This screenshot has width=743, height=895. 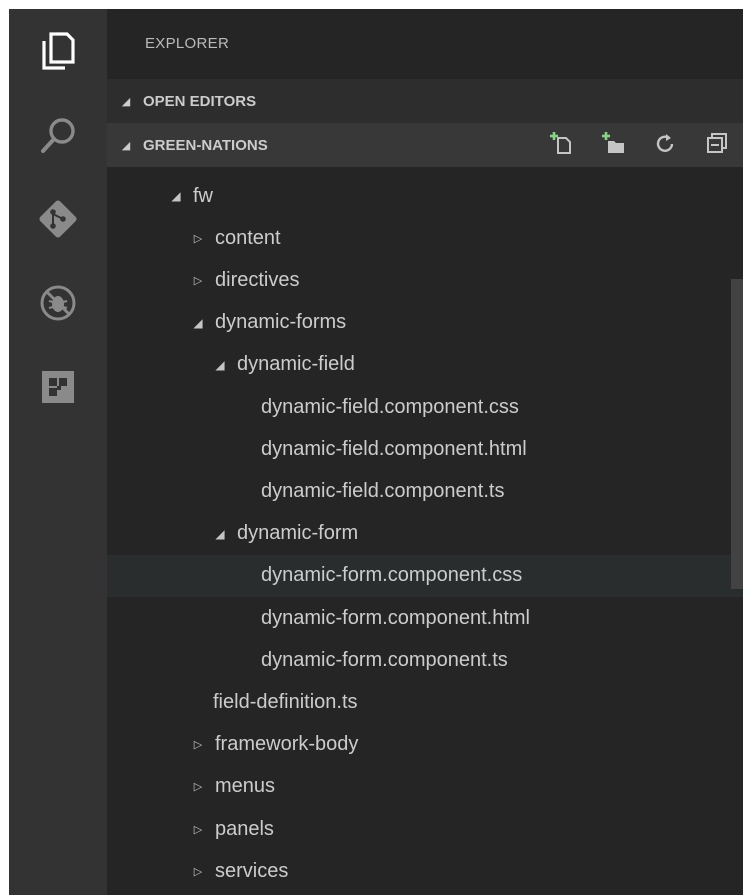 What do you see at coordinates (425, 829) in the screenshot?
I see `tree-folder-item: ▷ panels` at bounding box center [425, 829].